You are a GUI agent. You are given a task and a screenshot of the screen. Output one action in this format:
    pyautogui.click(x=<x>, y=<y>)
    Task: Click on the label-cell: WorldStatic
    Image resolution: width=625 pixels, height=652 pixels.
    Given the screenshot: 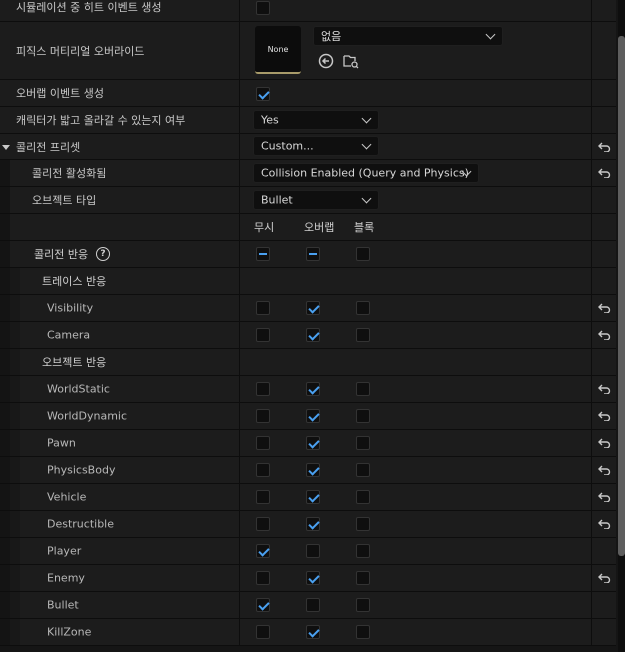 What is the action you would take?
    pyautogui.click(x=120, y=389)
    